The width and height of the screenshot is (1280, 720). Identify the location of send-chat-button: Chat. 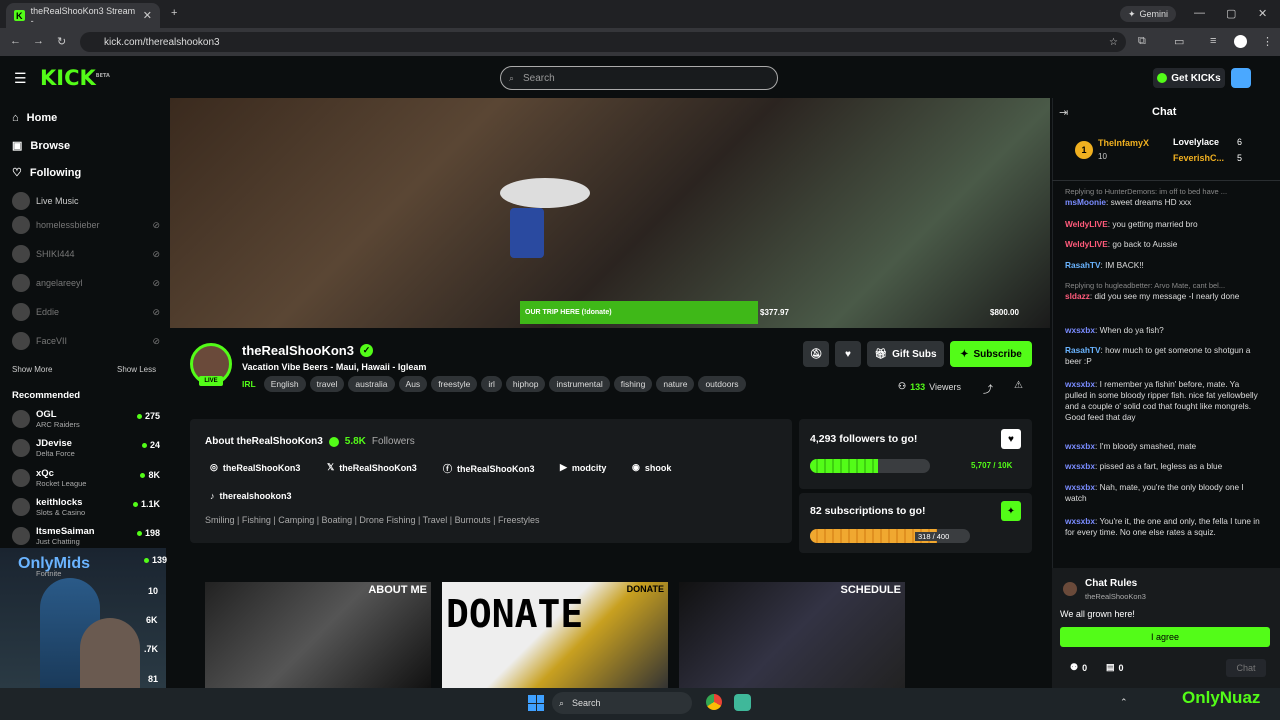
(1246, 668).